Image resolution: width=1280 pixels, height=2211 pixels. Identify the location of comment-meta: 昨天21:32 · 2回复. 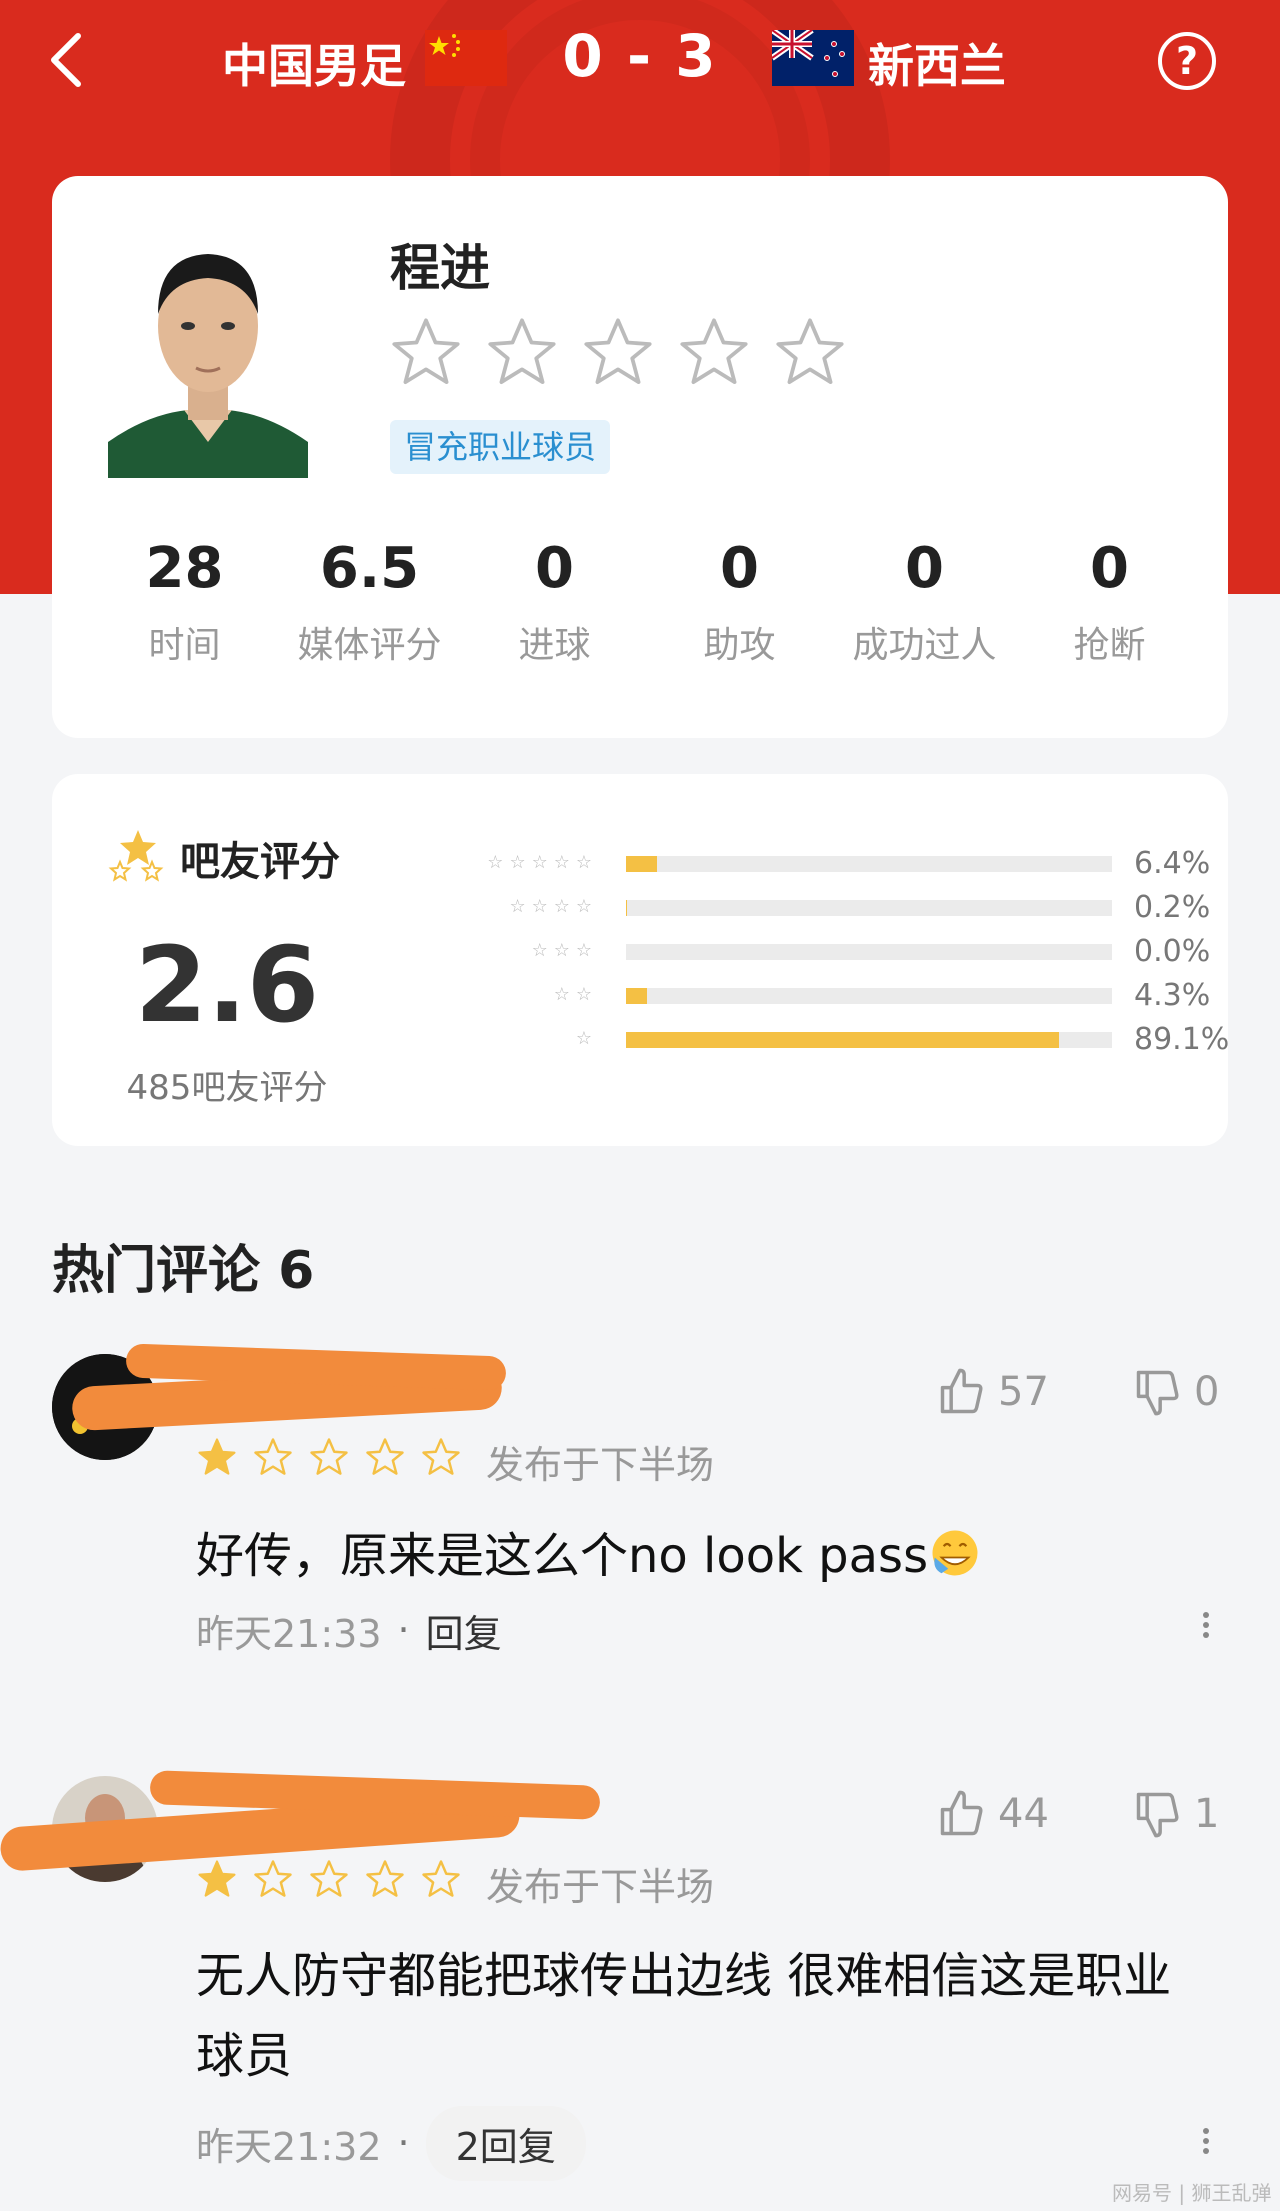
(391, 2143).